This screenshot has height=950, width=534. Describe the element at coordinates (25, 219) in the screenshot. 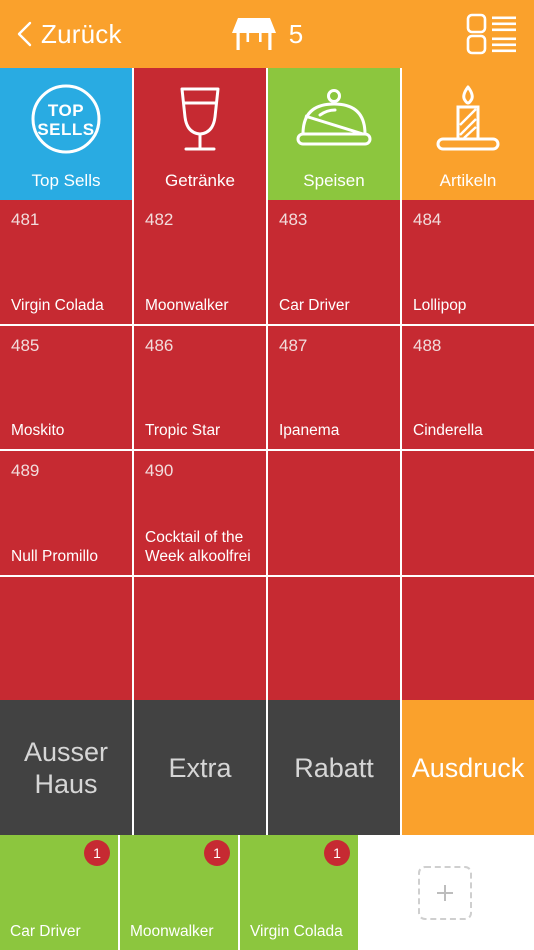

I see `product-number: 481` at that location.